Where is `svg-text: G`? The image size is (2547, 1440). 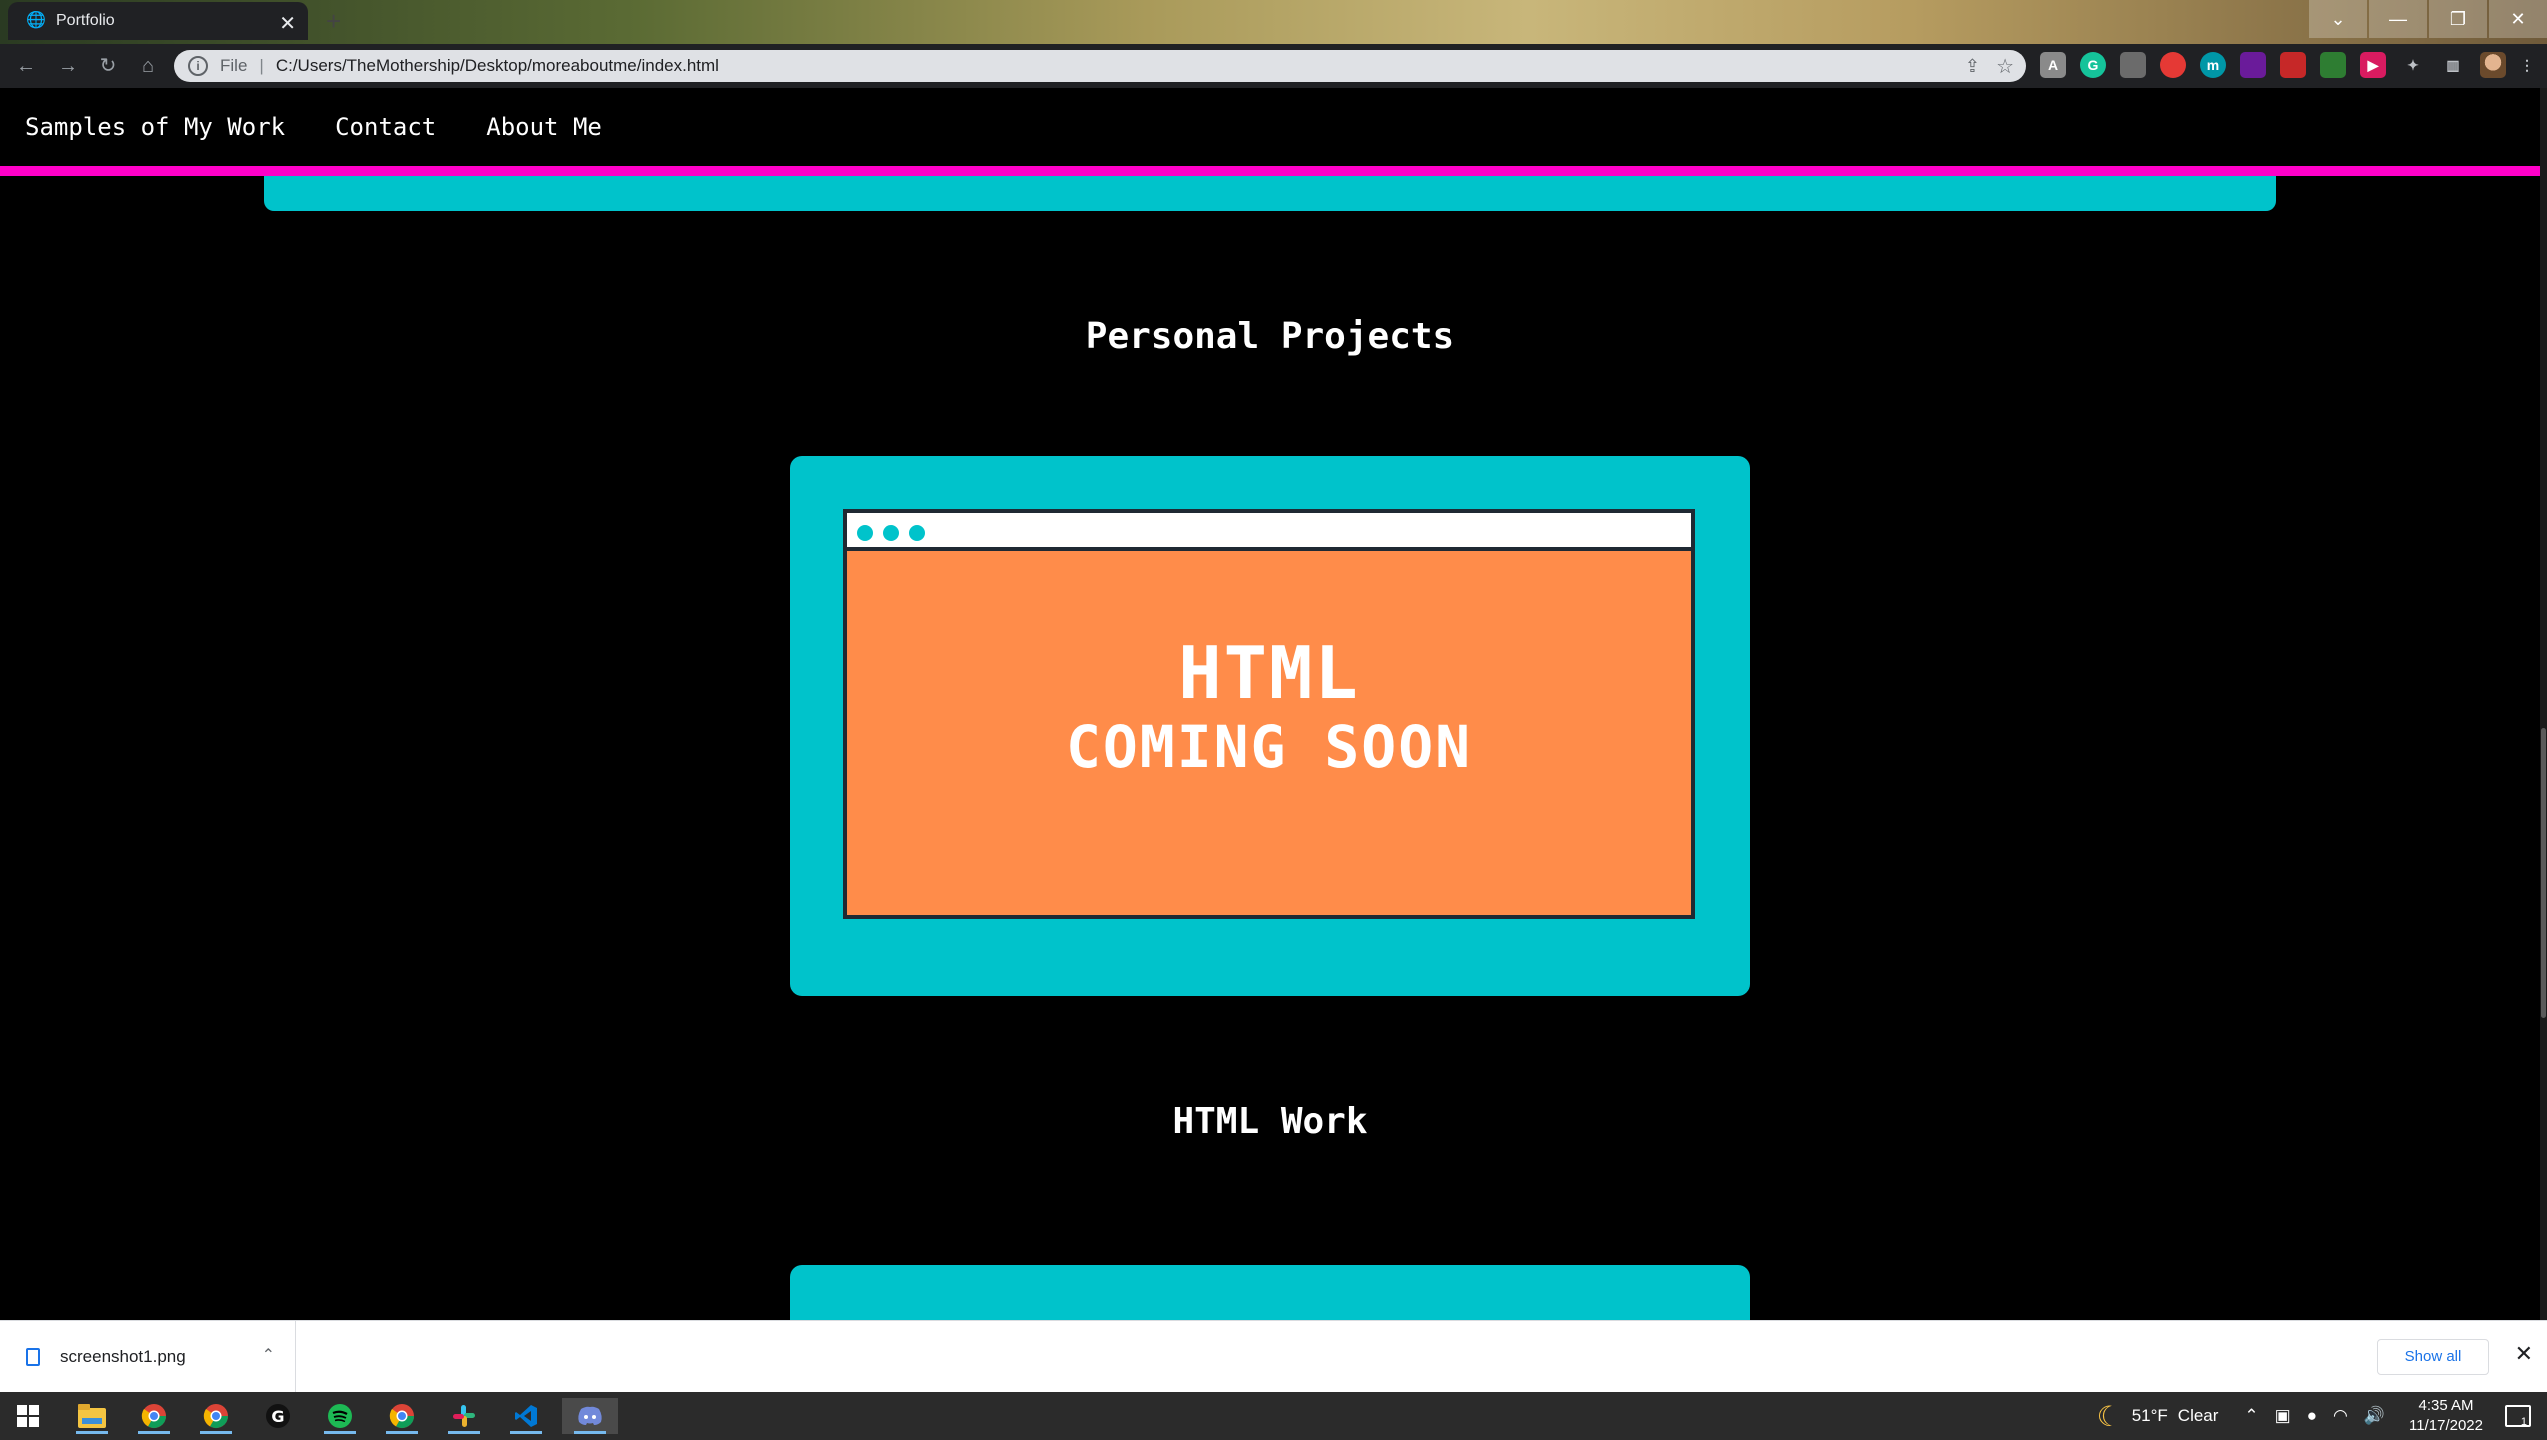 svg-text: G is located at coordinates (277, 1416).